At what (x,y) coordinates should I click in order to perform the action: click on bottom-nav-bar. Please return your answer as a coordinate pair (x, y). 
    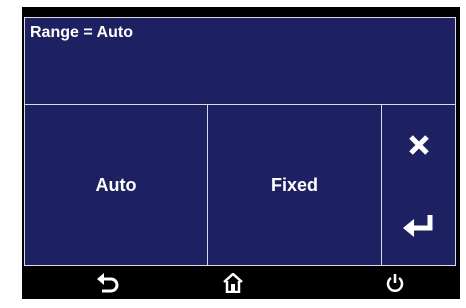
    Looking at the image, I should click on (241, 282).